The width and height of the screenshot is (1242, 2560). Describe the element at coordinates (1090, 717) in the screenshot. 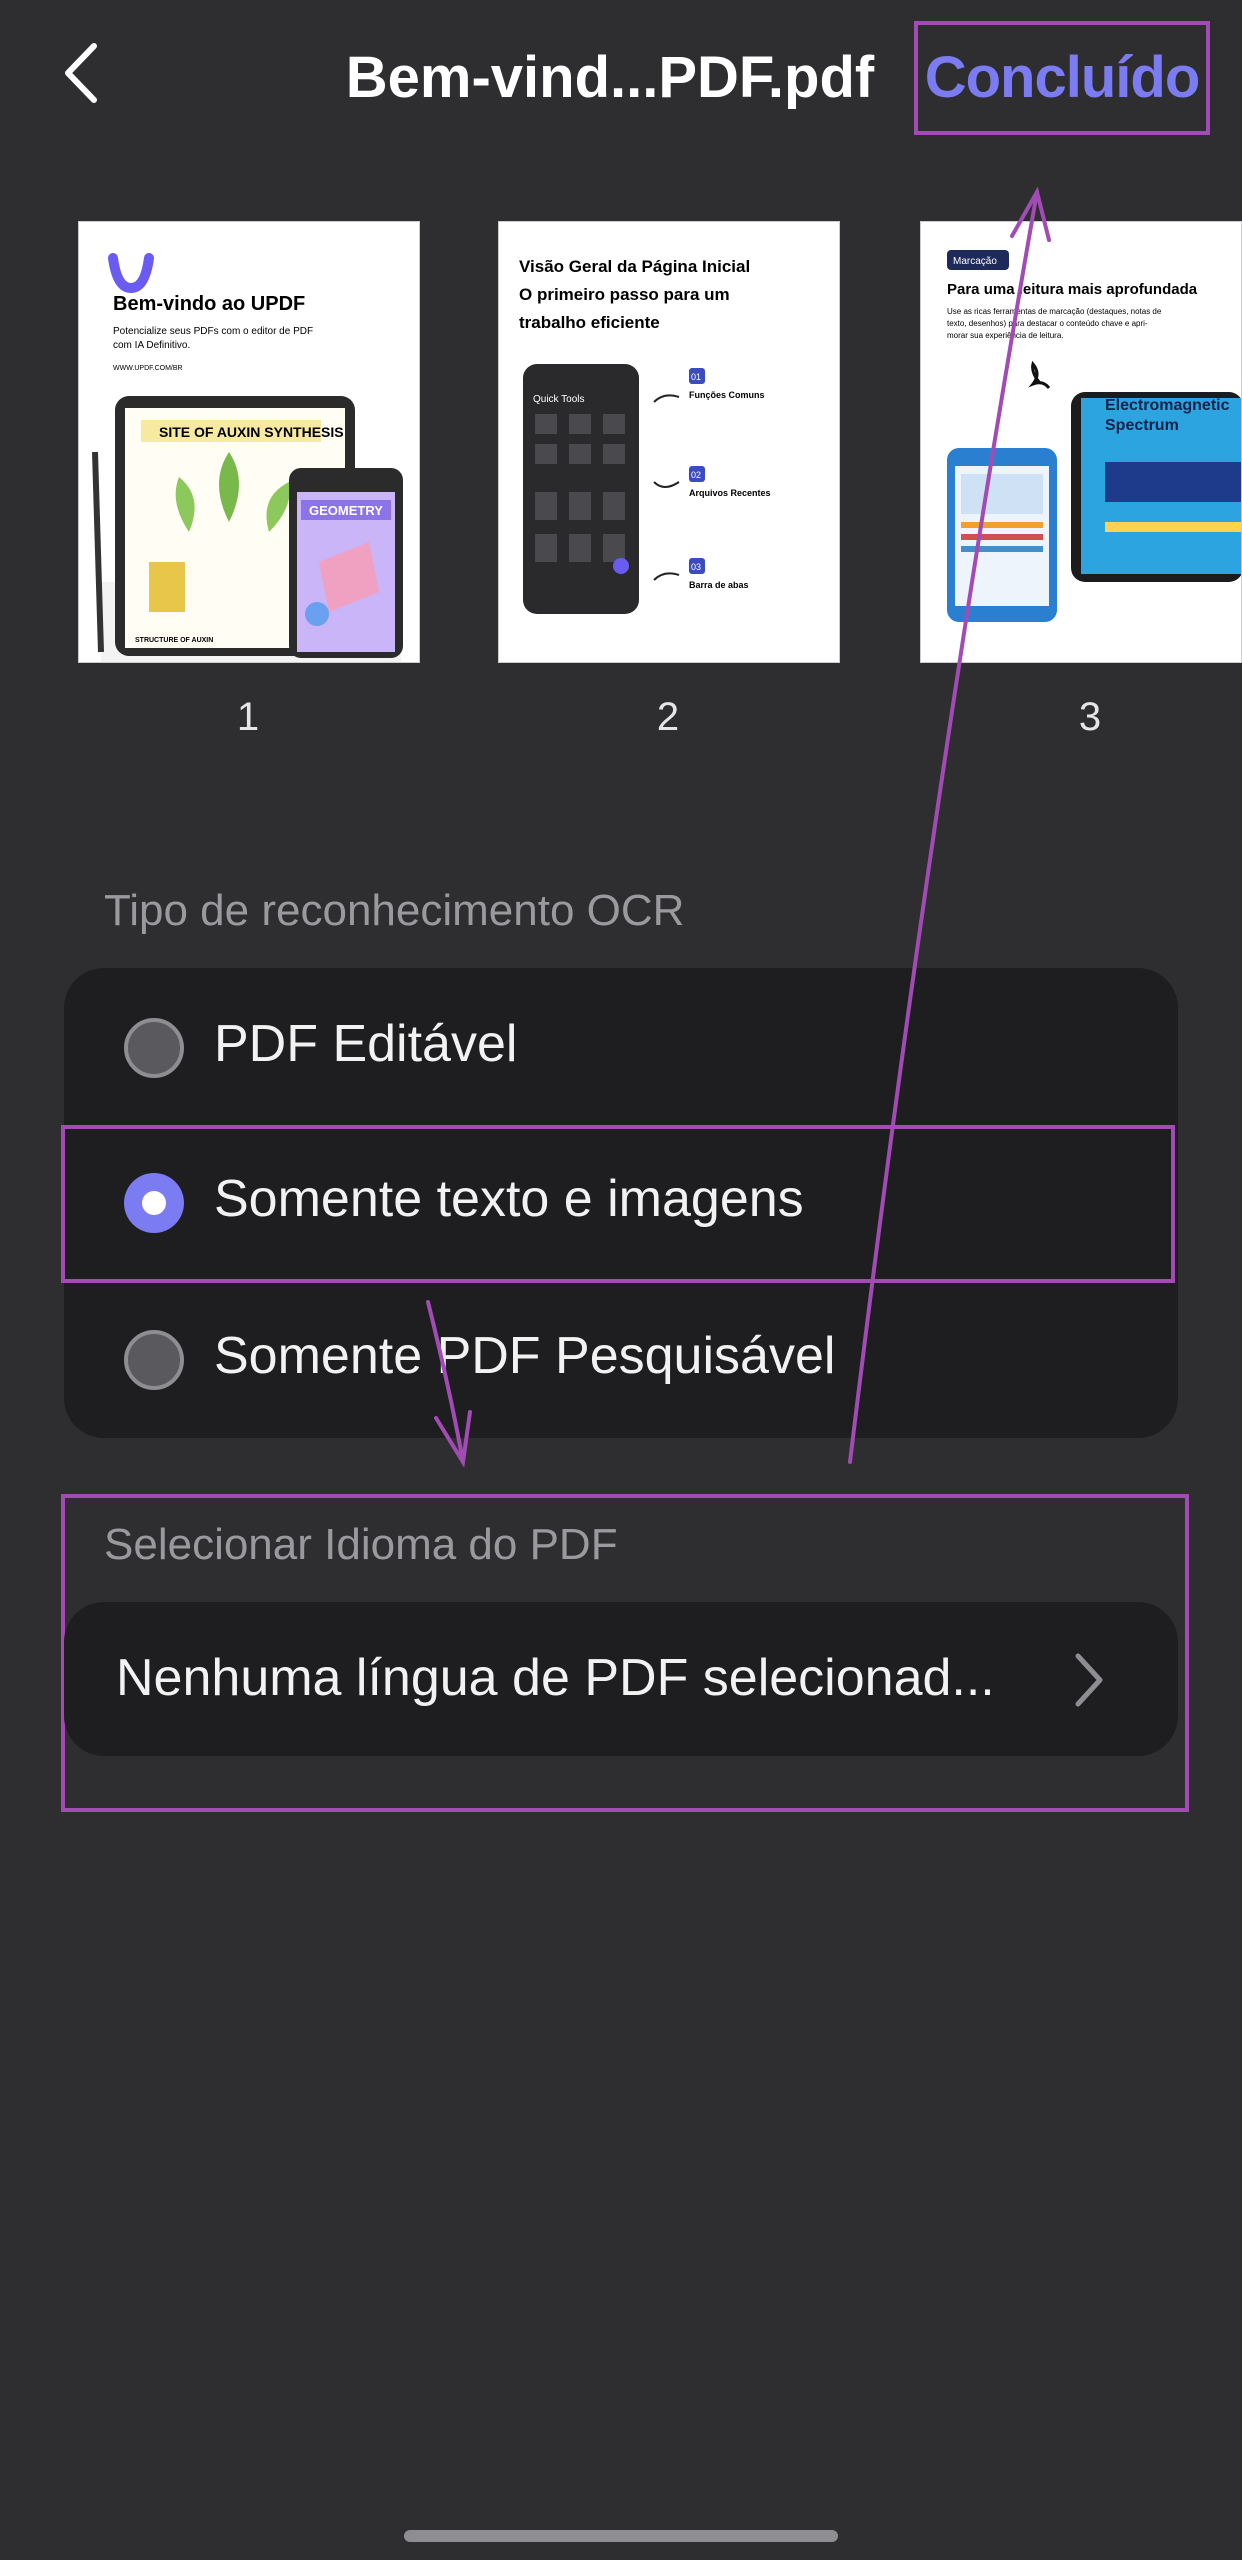

I see `page-number-3: 3` at that location.